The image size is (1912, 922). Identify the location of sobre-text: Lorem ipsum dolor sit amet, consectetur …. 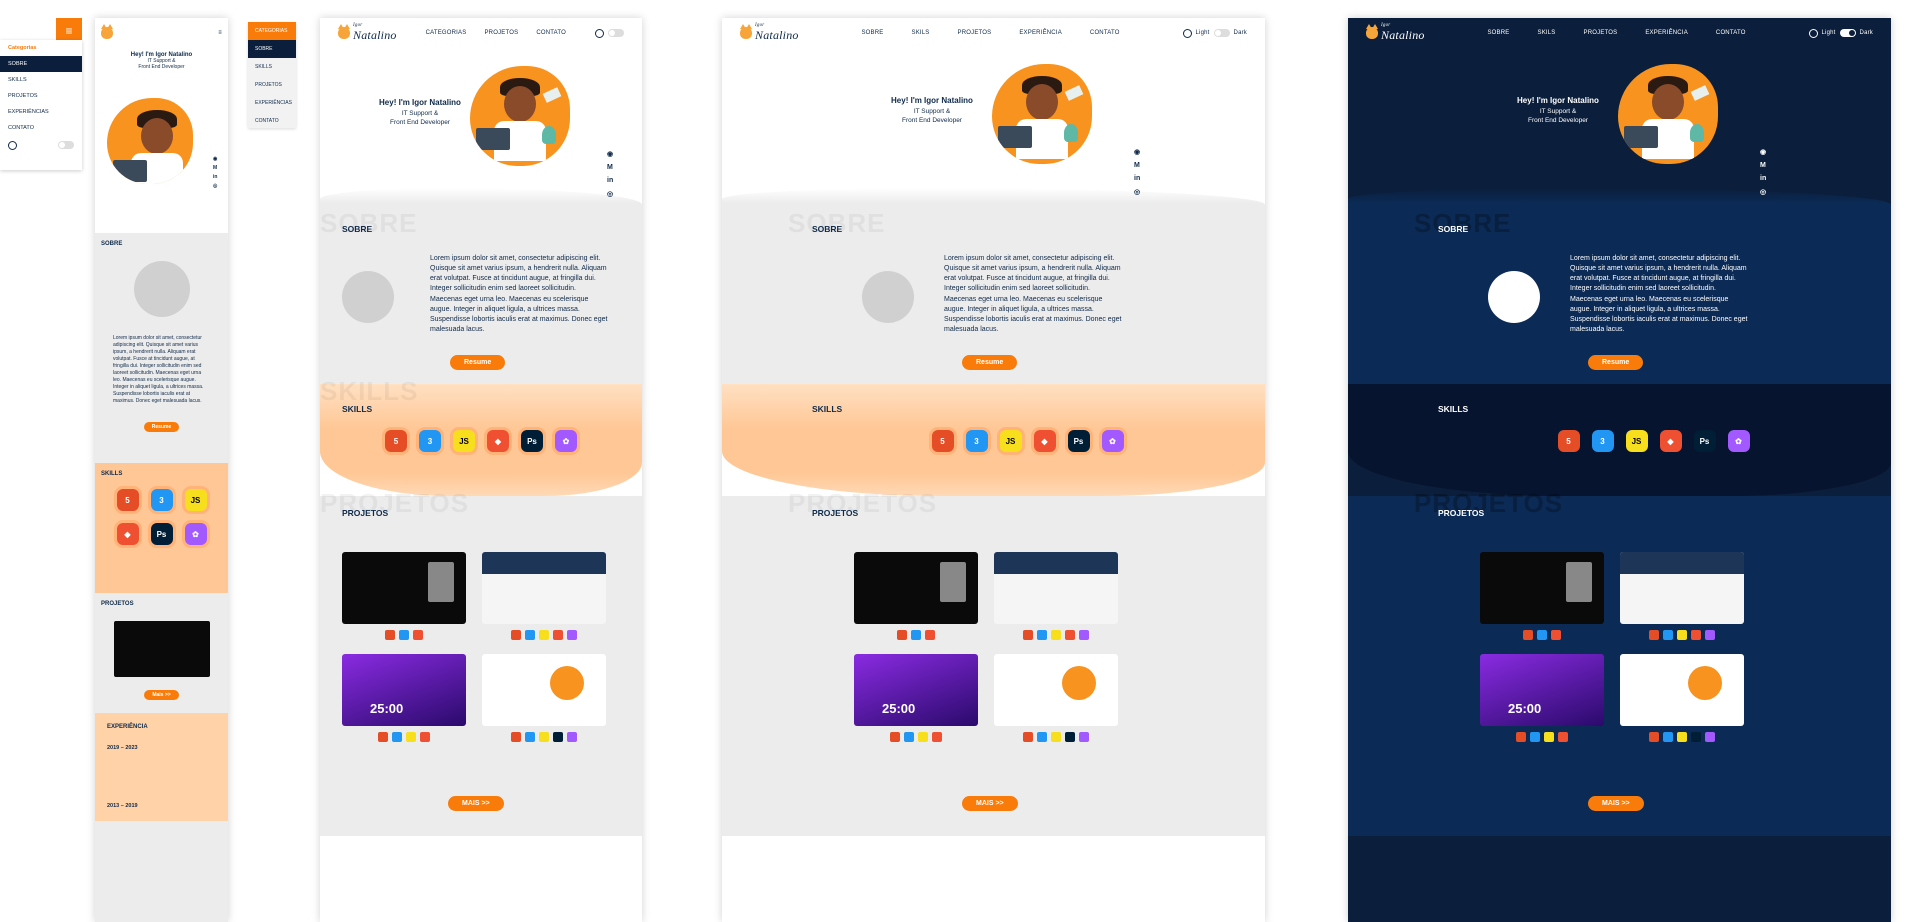
(1033, 294).